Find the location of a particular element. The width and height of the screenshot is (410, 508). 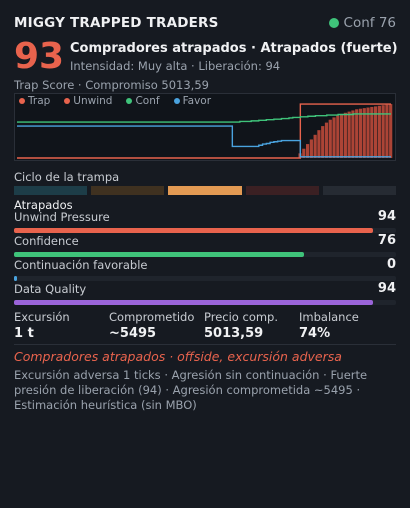

panel-title: MIGGY TRAPPED TRADERS is located at coordinates (116, 23).